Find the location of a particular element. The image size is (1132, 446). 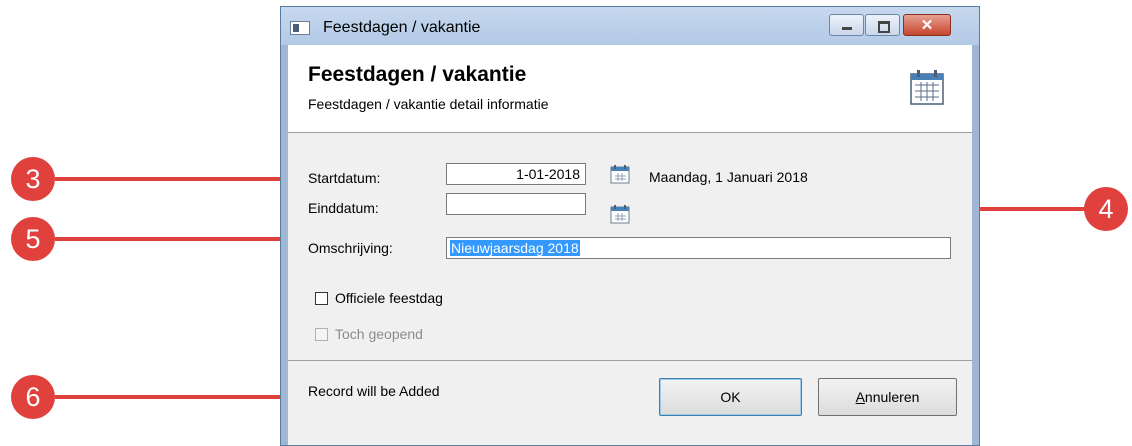

page-subtitle: Feestdagen / vakantie detail informatie is located at coordinates (428, 104).